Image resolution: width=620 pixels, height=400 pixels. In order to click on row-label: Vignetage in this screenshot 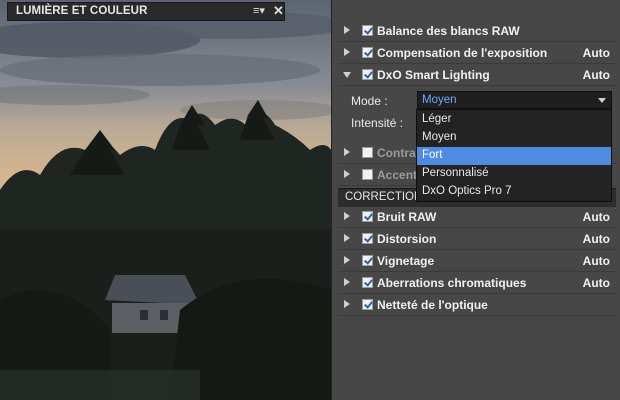, I will do `click(406, 261)`.